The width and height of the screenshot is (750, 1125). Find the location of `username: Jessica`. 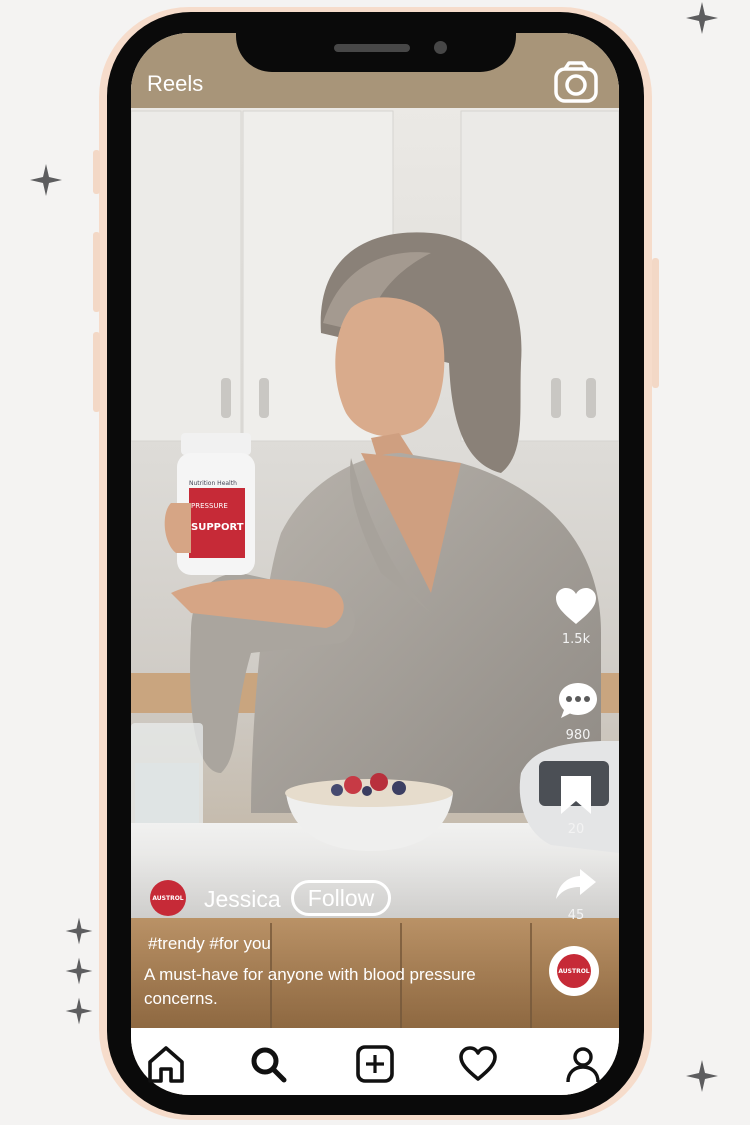

username: Jessica is located at coordinates (242, 899).